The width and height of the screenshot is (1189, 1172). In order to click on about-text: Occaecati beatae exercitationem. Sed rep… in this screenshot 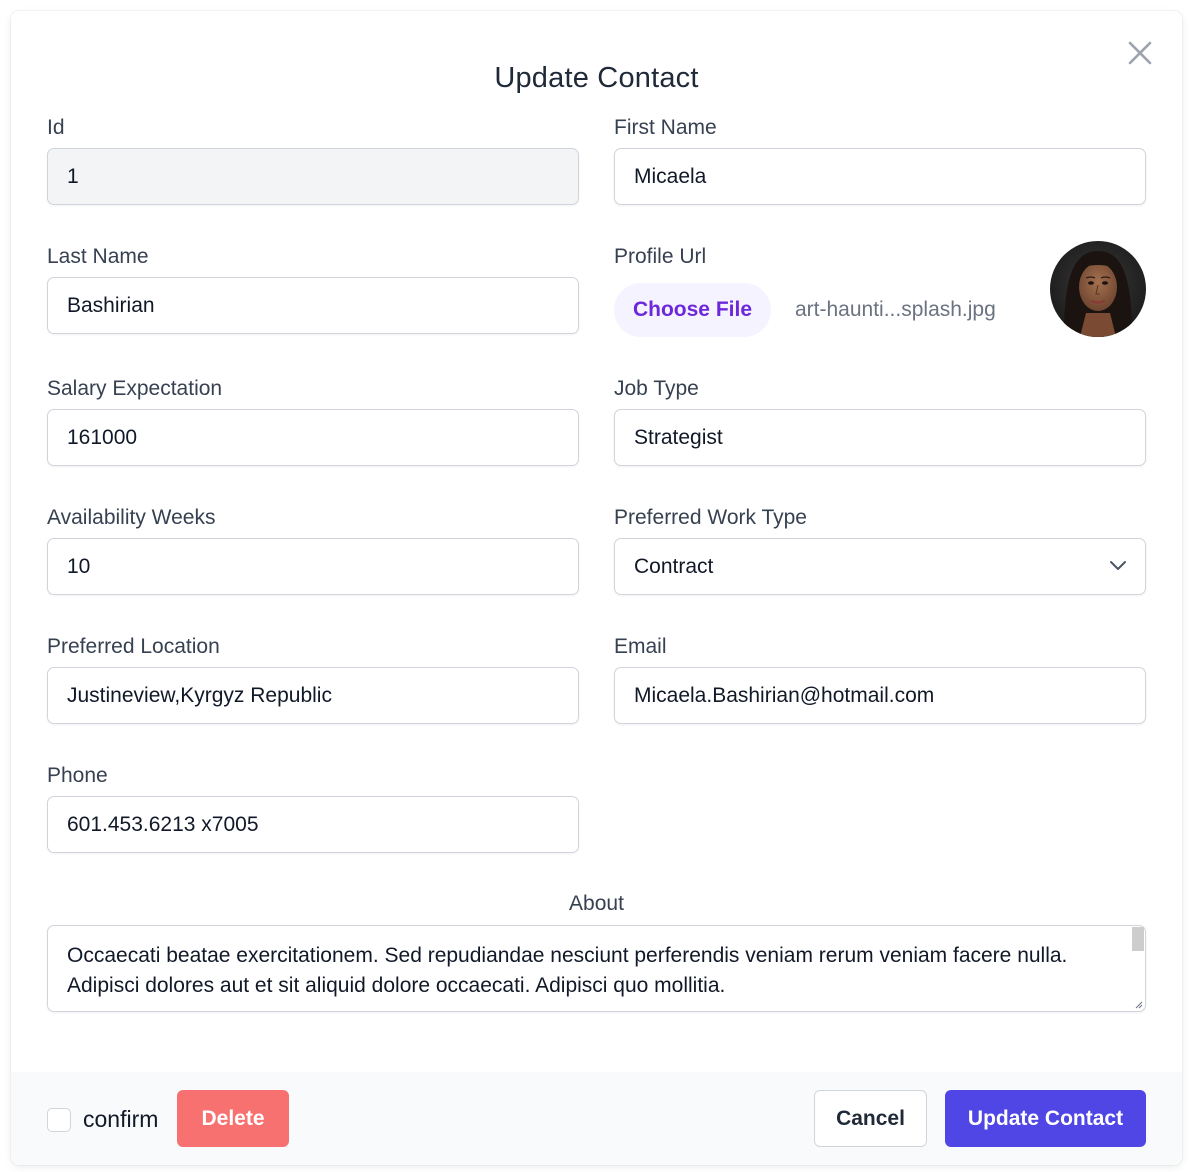, I will do `click(567, 970)`.